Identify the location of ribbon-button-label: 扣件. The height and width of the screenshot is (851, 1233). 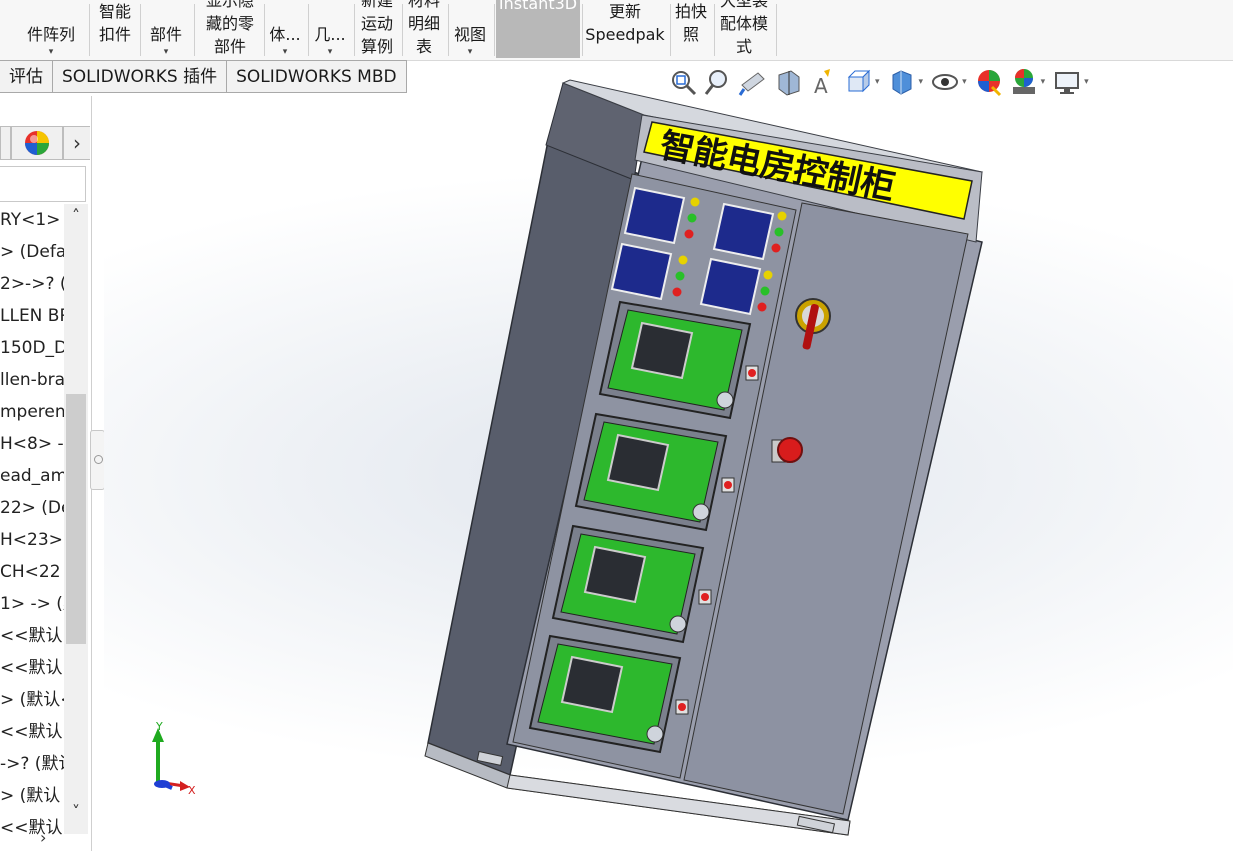
(114, 34).